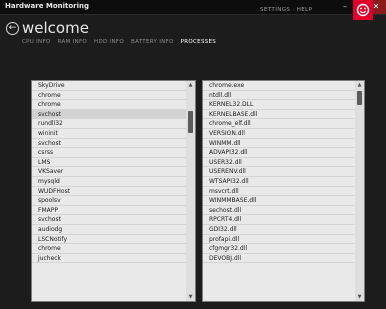 This screenshot has width=386, height=309. What do you see at coordinates (72, 42) in the screenshot?
I see `tab-ram-info: RAM INFO` at bounding box center [72, 42].